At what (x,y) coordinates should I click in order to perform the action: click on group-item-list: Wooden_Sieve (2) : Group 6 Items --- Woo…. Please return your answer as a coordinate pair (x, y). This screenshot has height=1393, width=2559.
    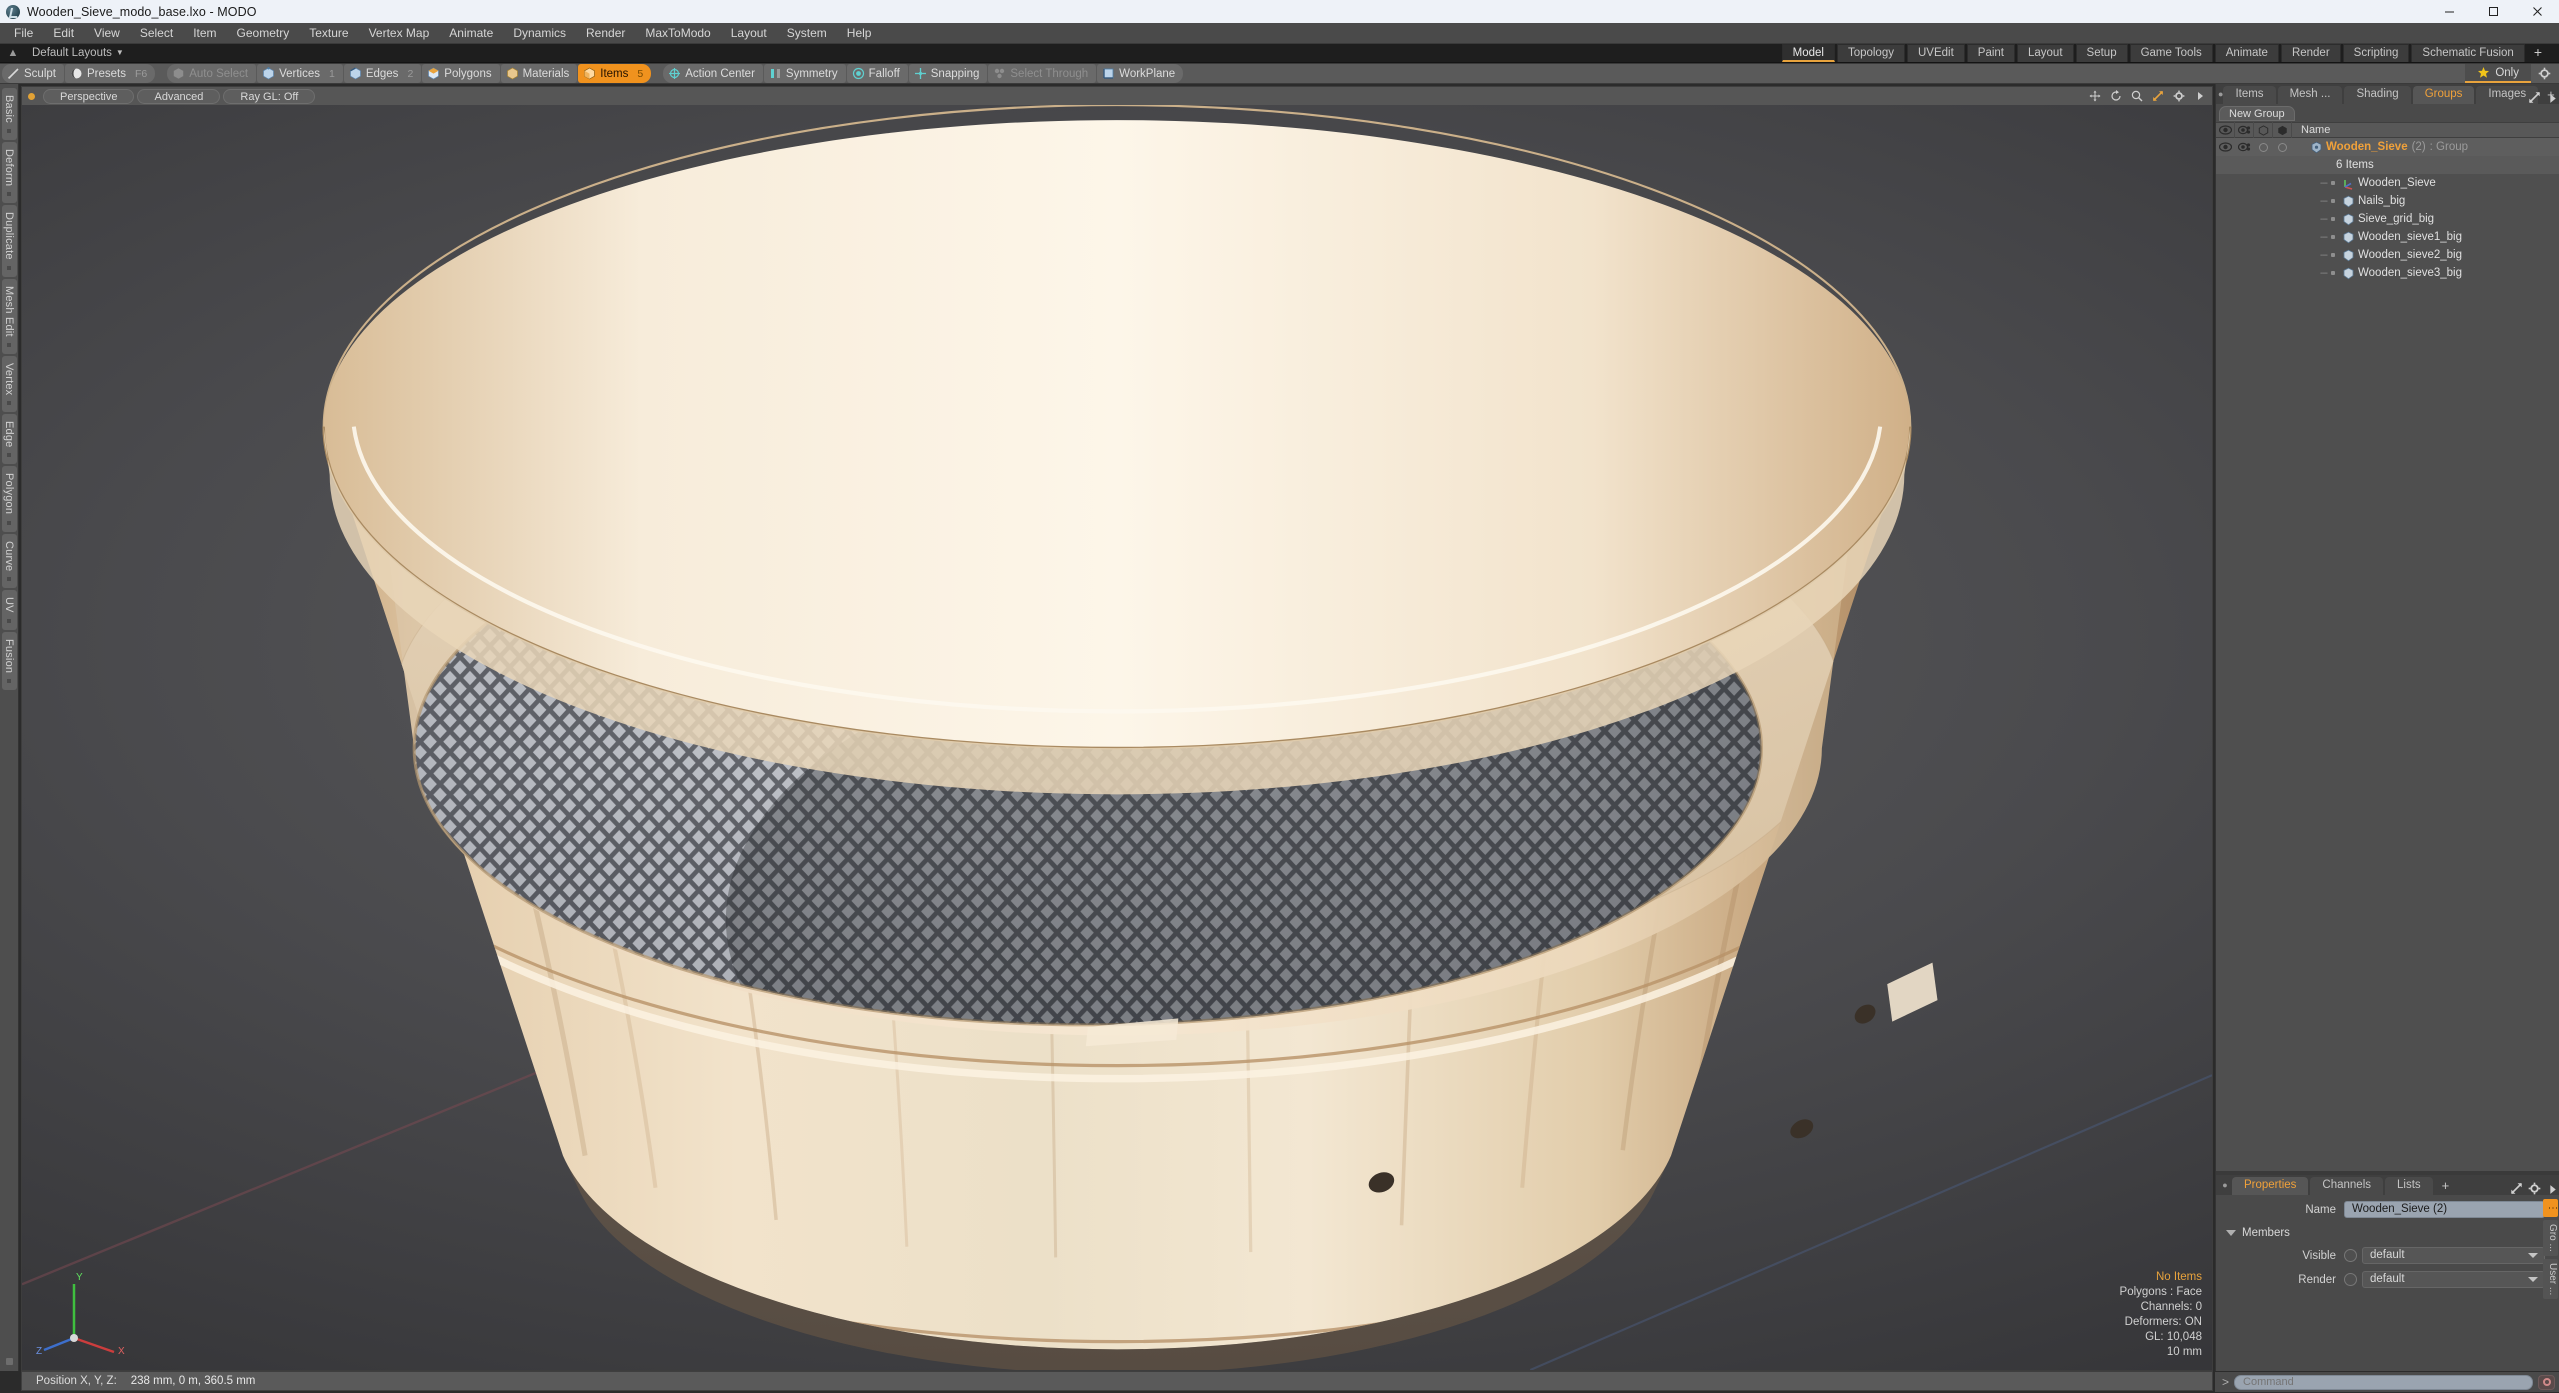
    Looking at the image, I should click on (2387, 654).